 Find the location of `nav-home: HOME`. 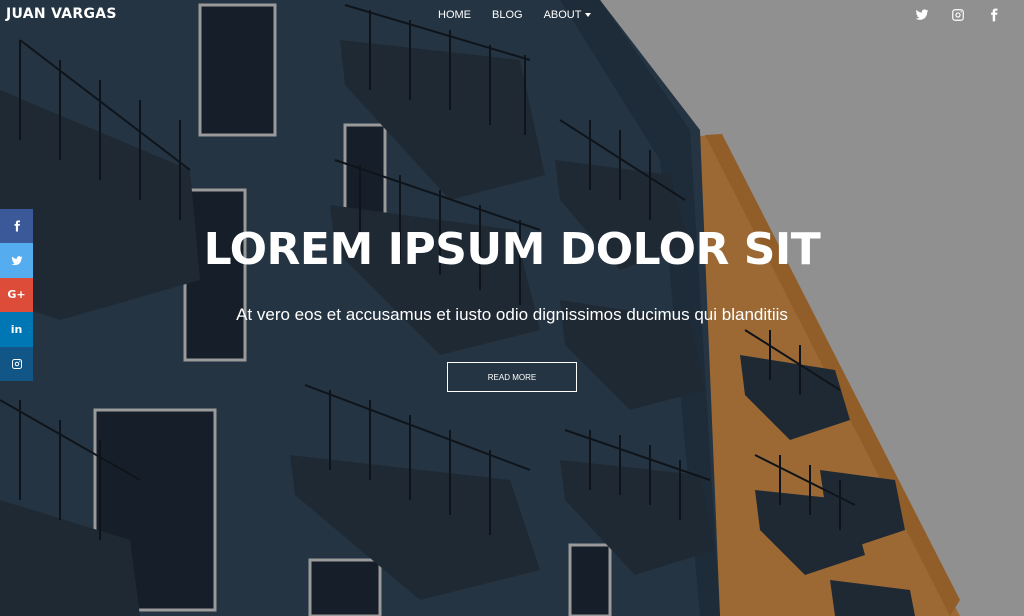

nav-home: HOME is located at coordinates (454, 15).